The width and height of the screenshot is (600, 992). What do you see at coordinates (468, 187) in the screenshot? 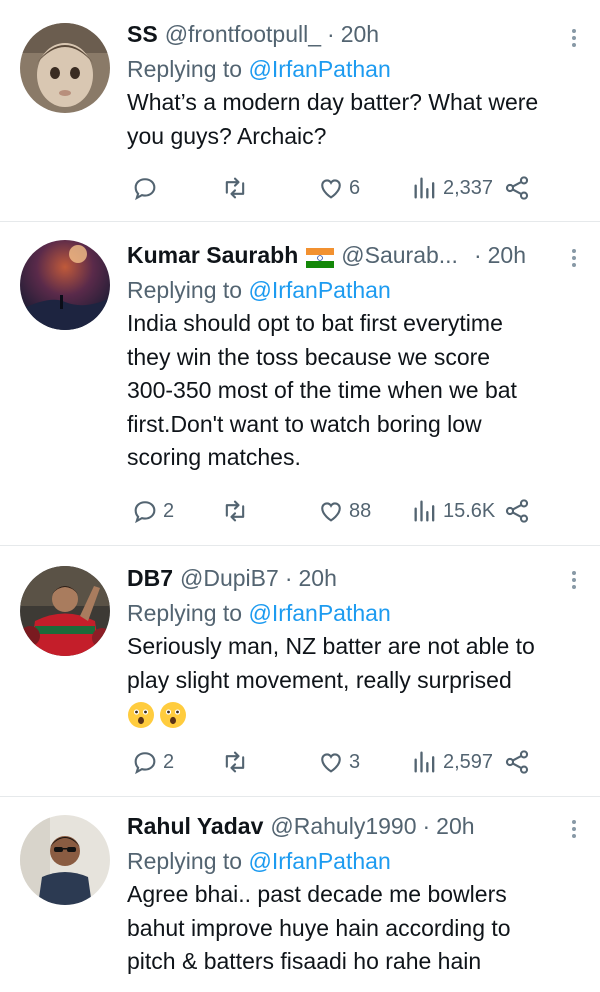
I see `views-count: 2,337` at bounding box center [468, 187].